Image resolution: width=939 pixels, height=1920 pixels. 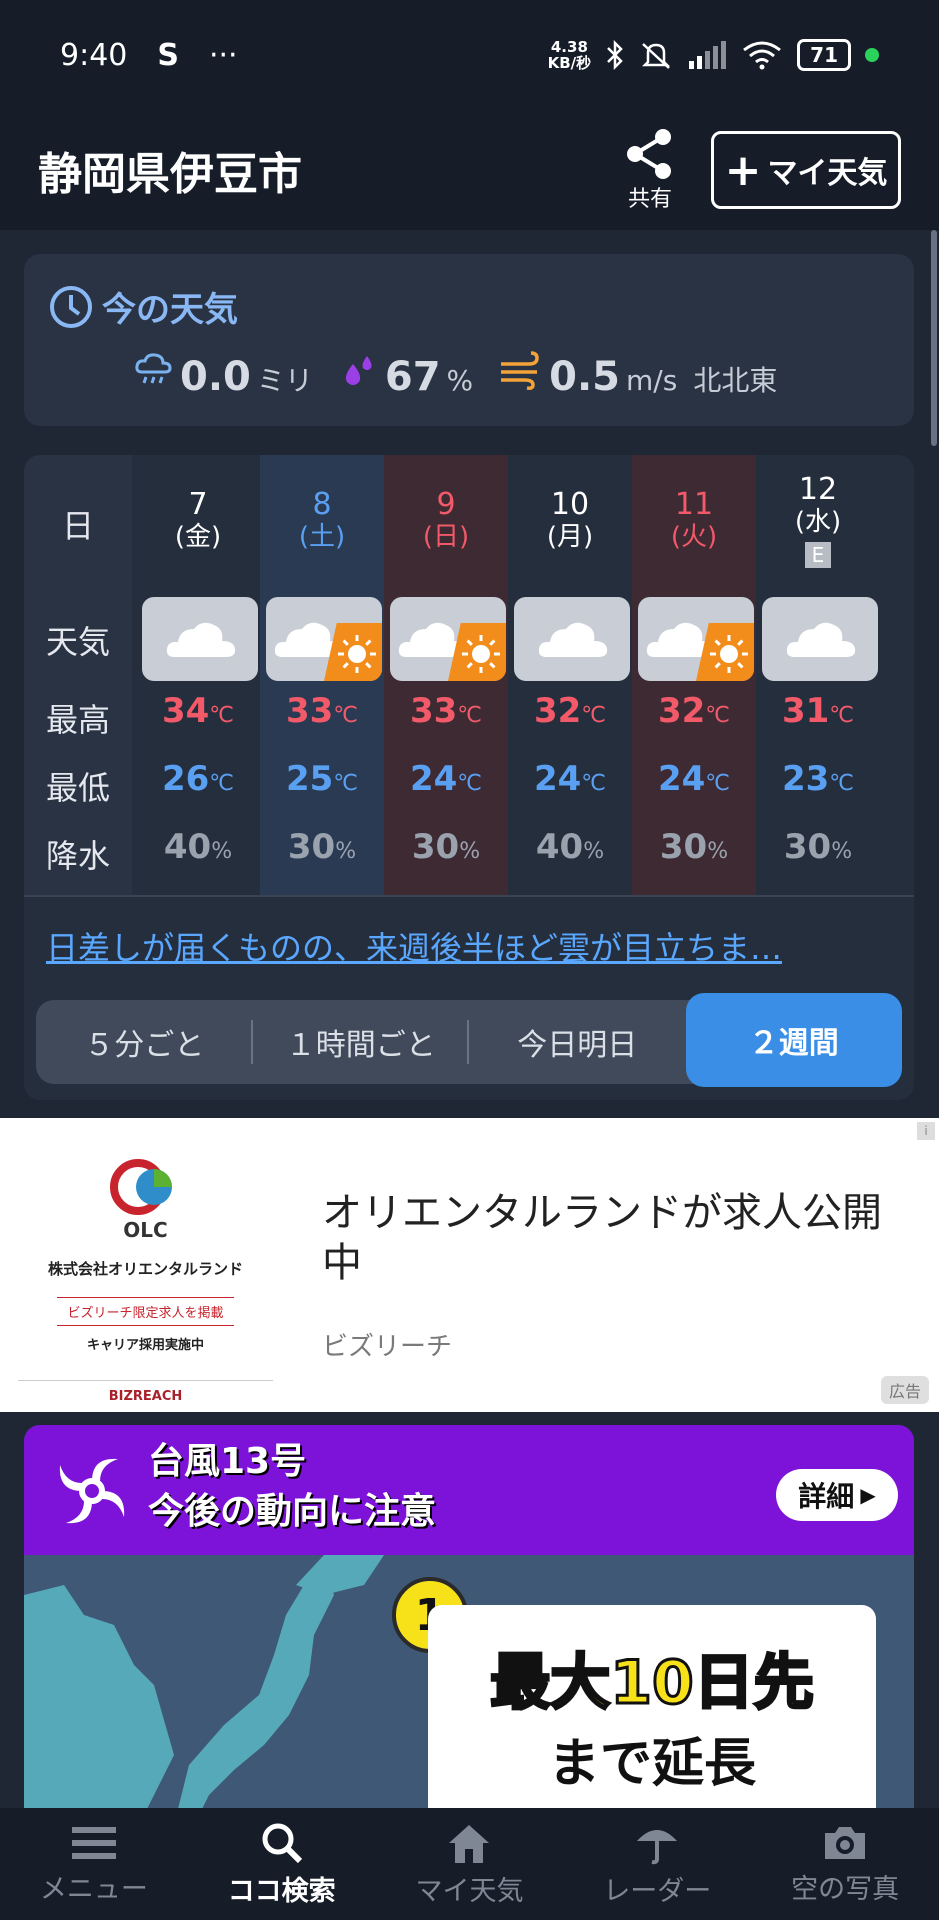 I want to click on typhoon-subtitle: 今後の動向に注意, so click(x=292, y=1511).